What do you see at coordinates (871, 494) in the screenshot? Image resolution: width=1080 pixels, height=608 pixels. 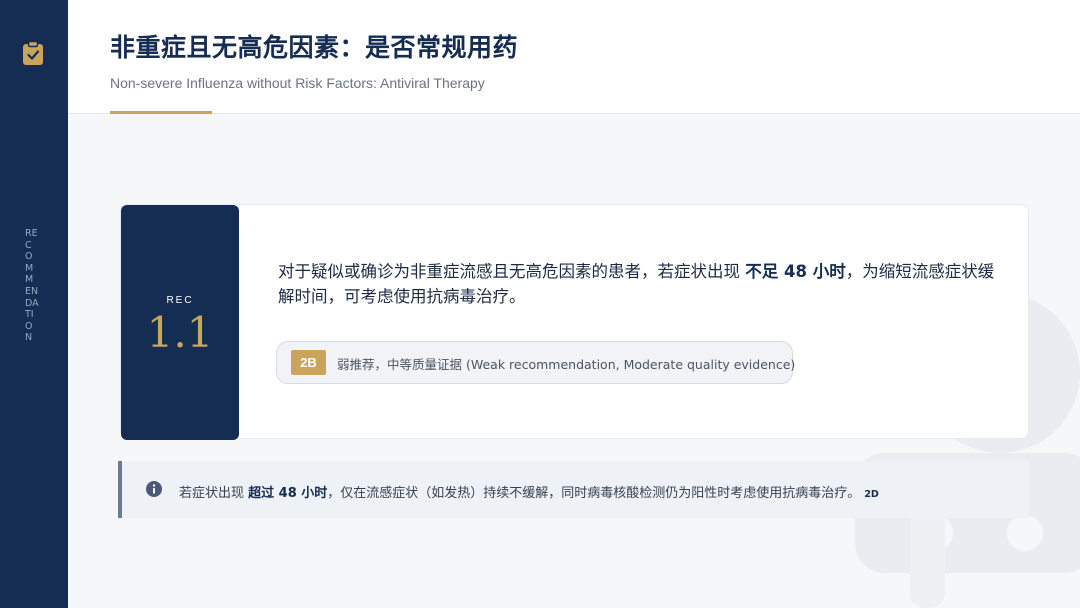 I see `note-grade-tag: 2D` at bounding box center [871, 494].